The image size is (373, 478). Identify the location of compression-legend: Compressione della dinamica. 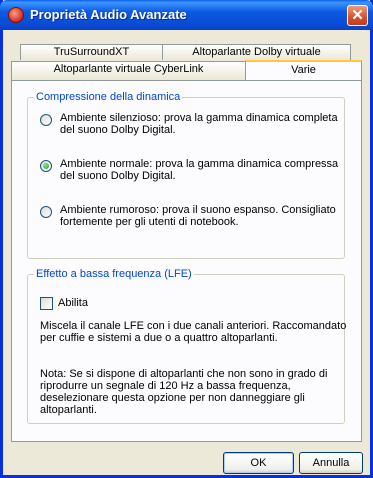
(108, 97).